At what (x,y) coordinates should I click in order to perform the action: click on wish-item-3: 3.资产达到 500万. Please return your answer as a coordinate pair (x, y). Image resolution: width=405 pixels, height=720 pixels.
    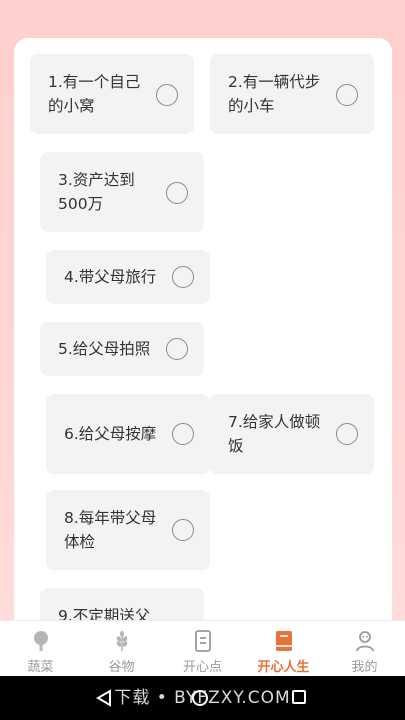
    Looking at the image, I should click on (122, 192).